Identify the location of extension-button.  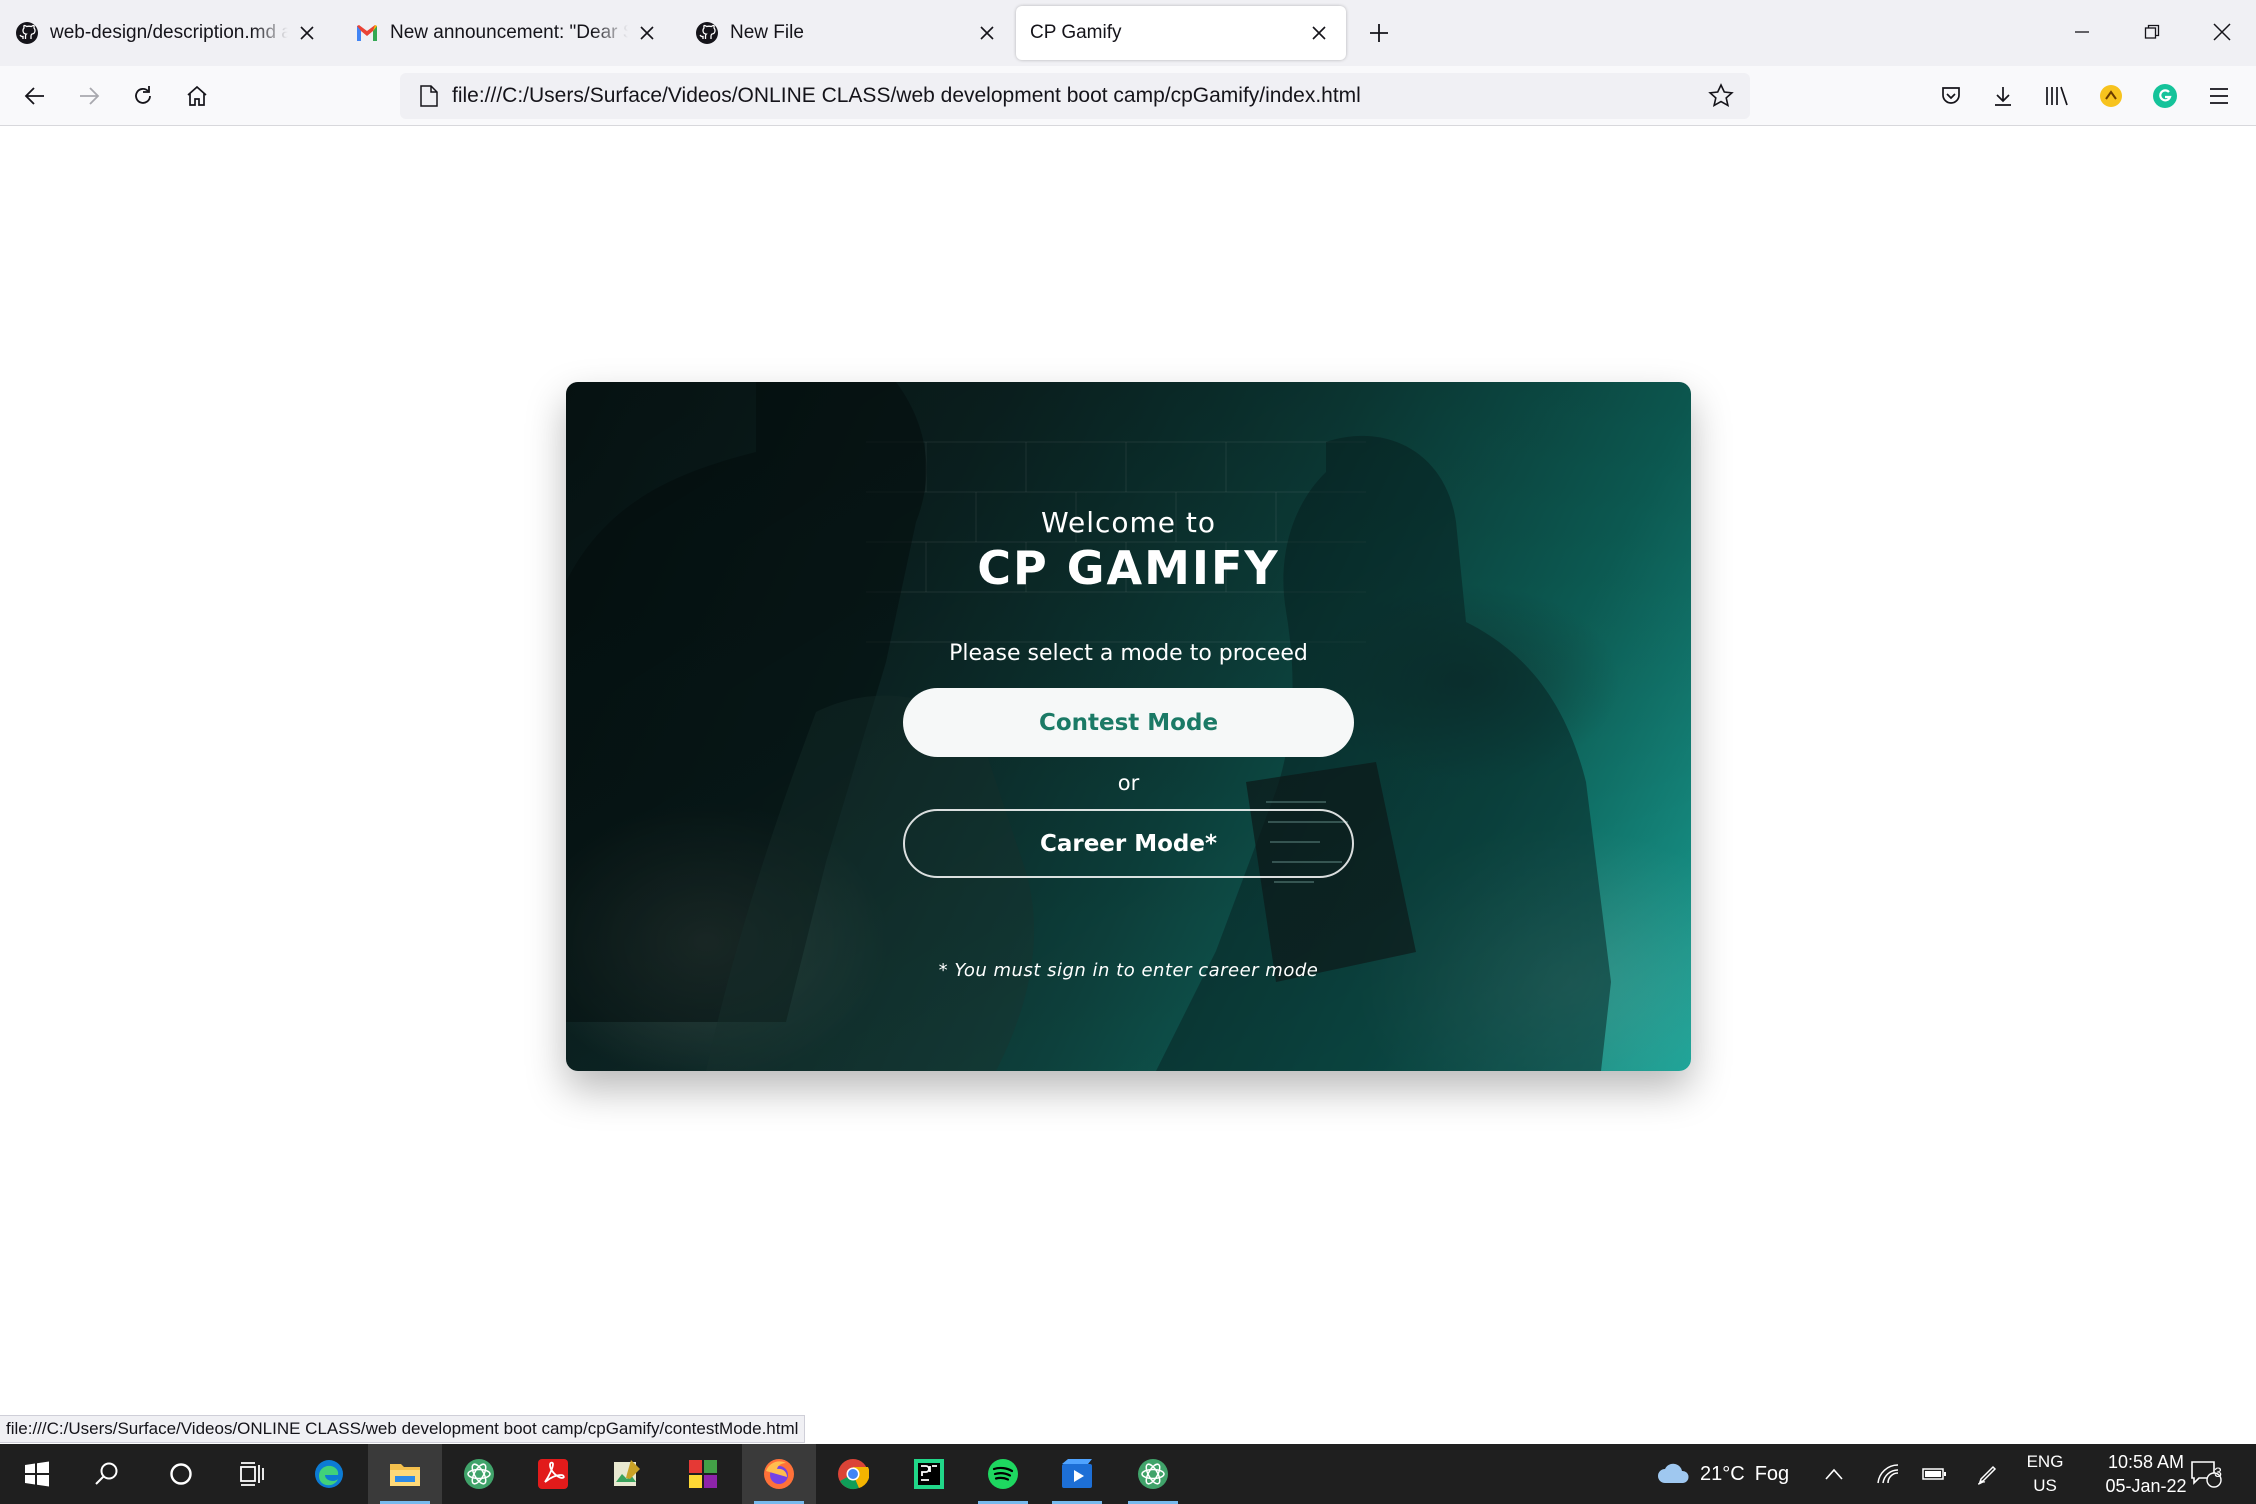
(2111, 96).